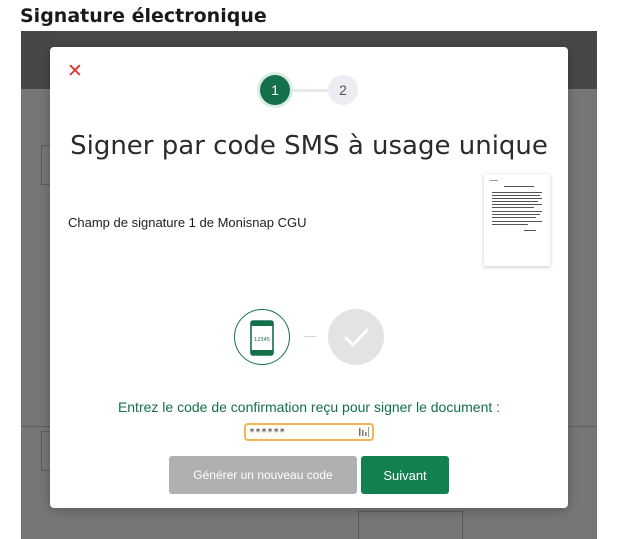 The image size is (621, 539). Describe the element at coordinates (309, 432) in the screenshot. I see `sms-code-input` at that location.